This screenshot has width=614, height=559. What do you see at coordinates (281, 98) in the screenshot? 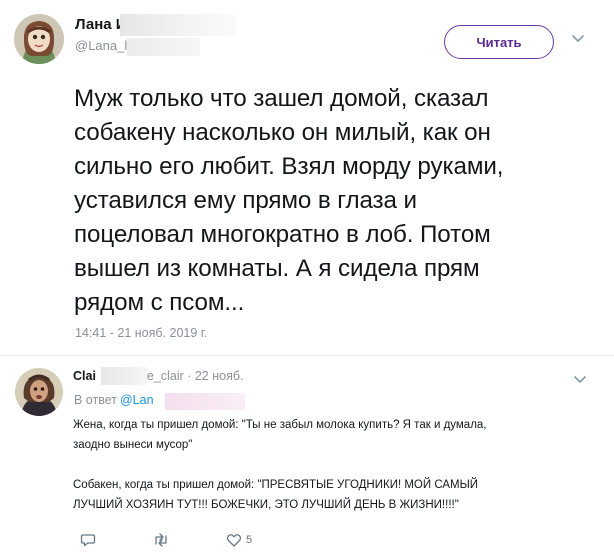
I see `tweet-text-line: Муж только что зашел домой, сказал` at bounding box center [281, 98].